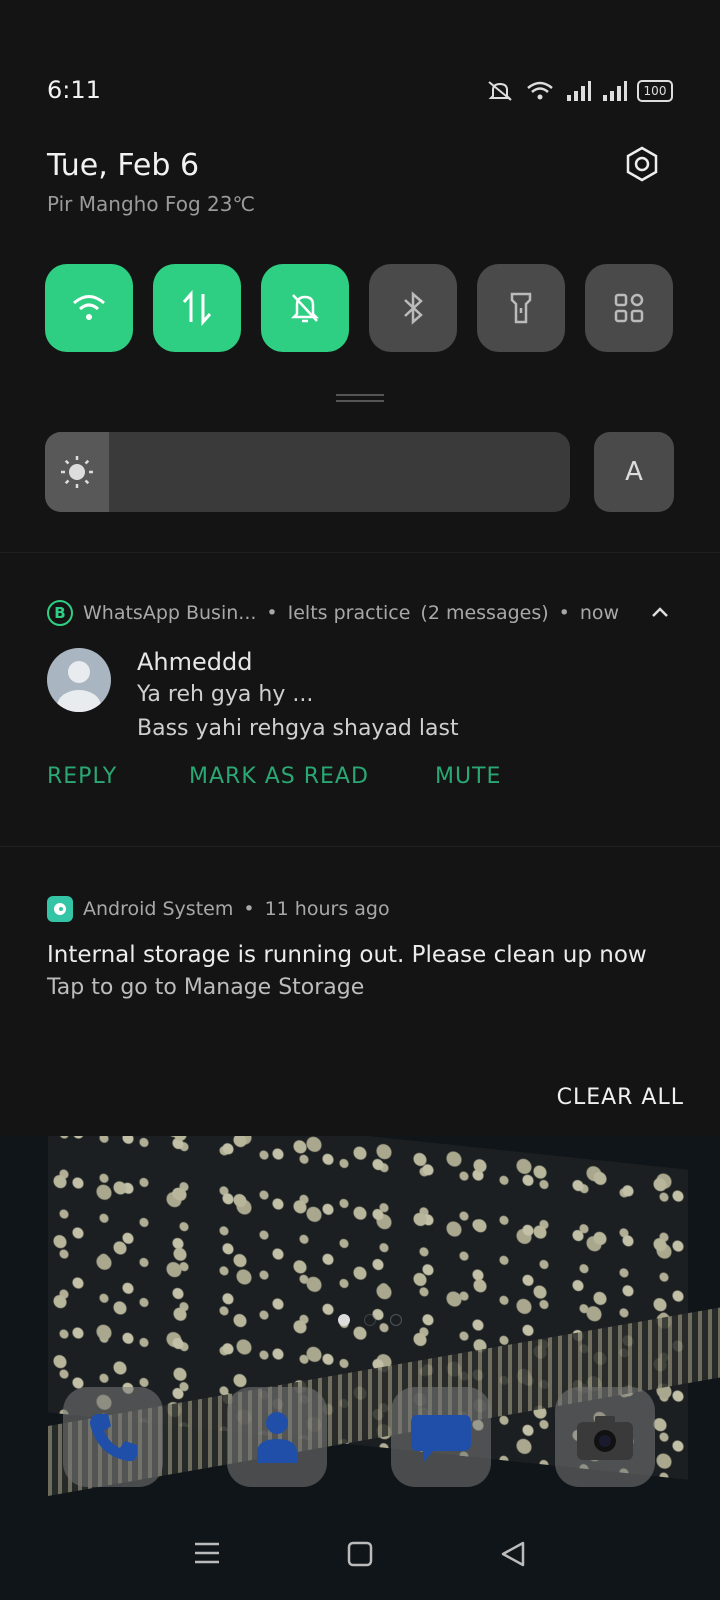 The height and width of the screenshot is (1600, 720). I want to click on silent-status-icon, so click(500, 91).